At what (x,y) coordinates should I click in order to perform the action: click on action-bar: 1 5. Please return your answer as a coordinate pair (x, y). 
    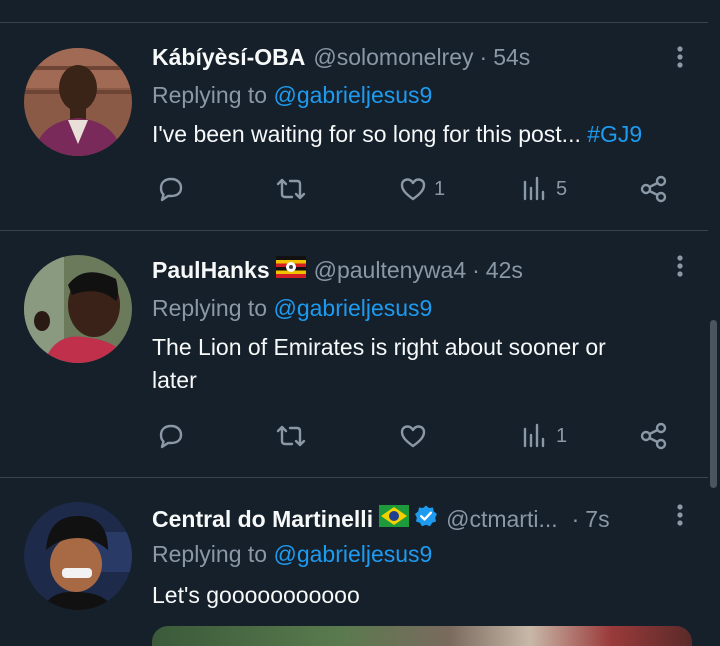
    Looking at the image, I should click on (417, 189).